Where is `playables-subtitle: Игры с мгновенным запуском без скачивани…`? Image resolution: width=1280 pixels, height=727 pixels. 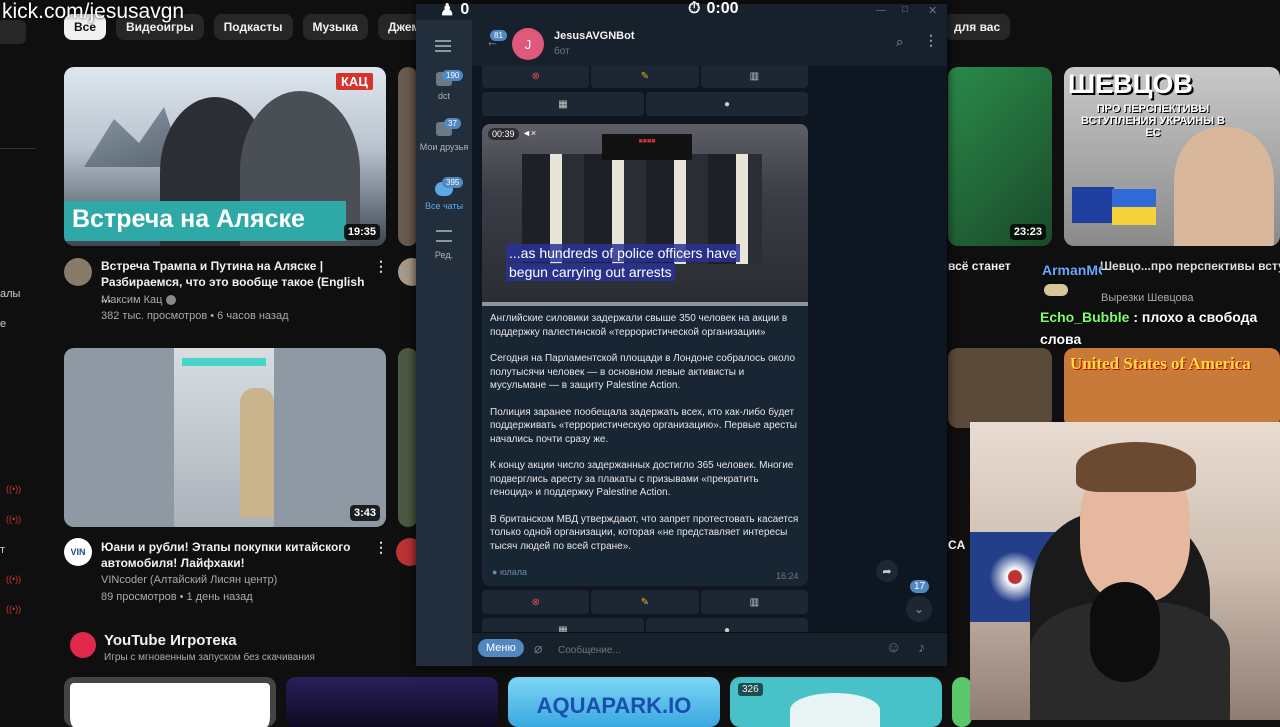 playables-subtitle: Игры с мгновенным запуском без скачивани… is located at coordinates (209, 657).